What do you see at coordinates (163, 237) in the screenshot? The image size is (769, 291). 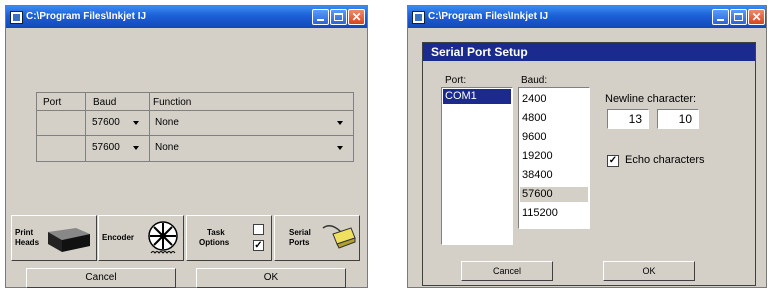 I see `encoder-wheel-icon` at bounding box center [163, 237].